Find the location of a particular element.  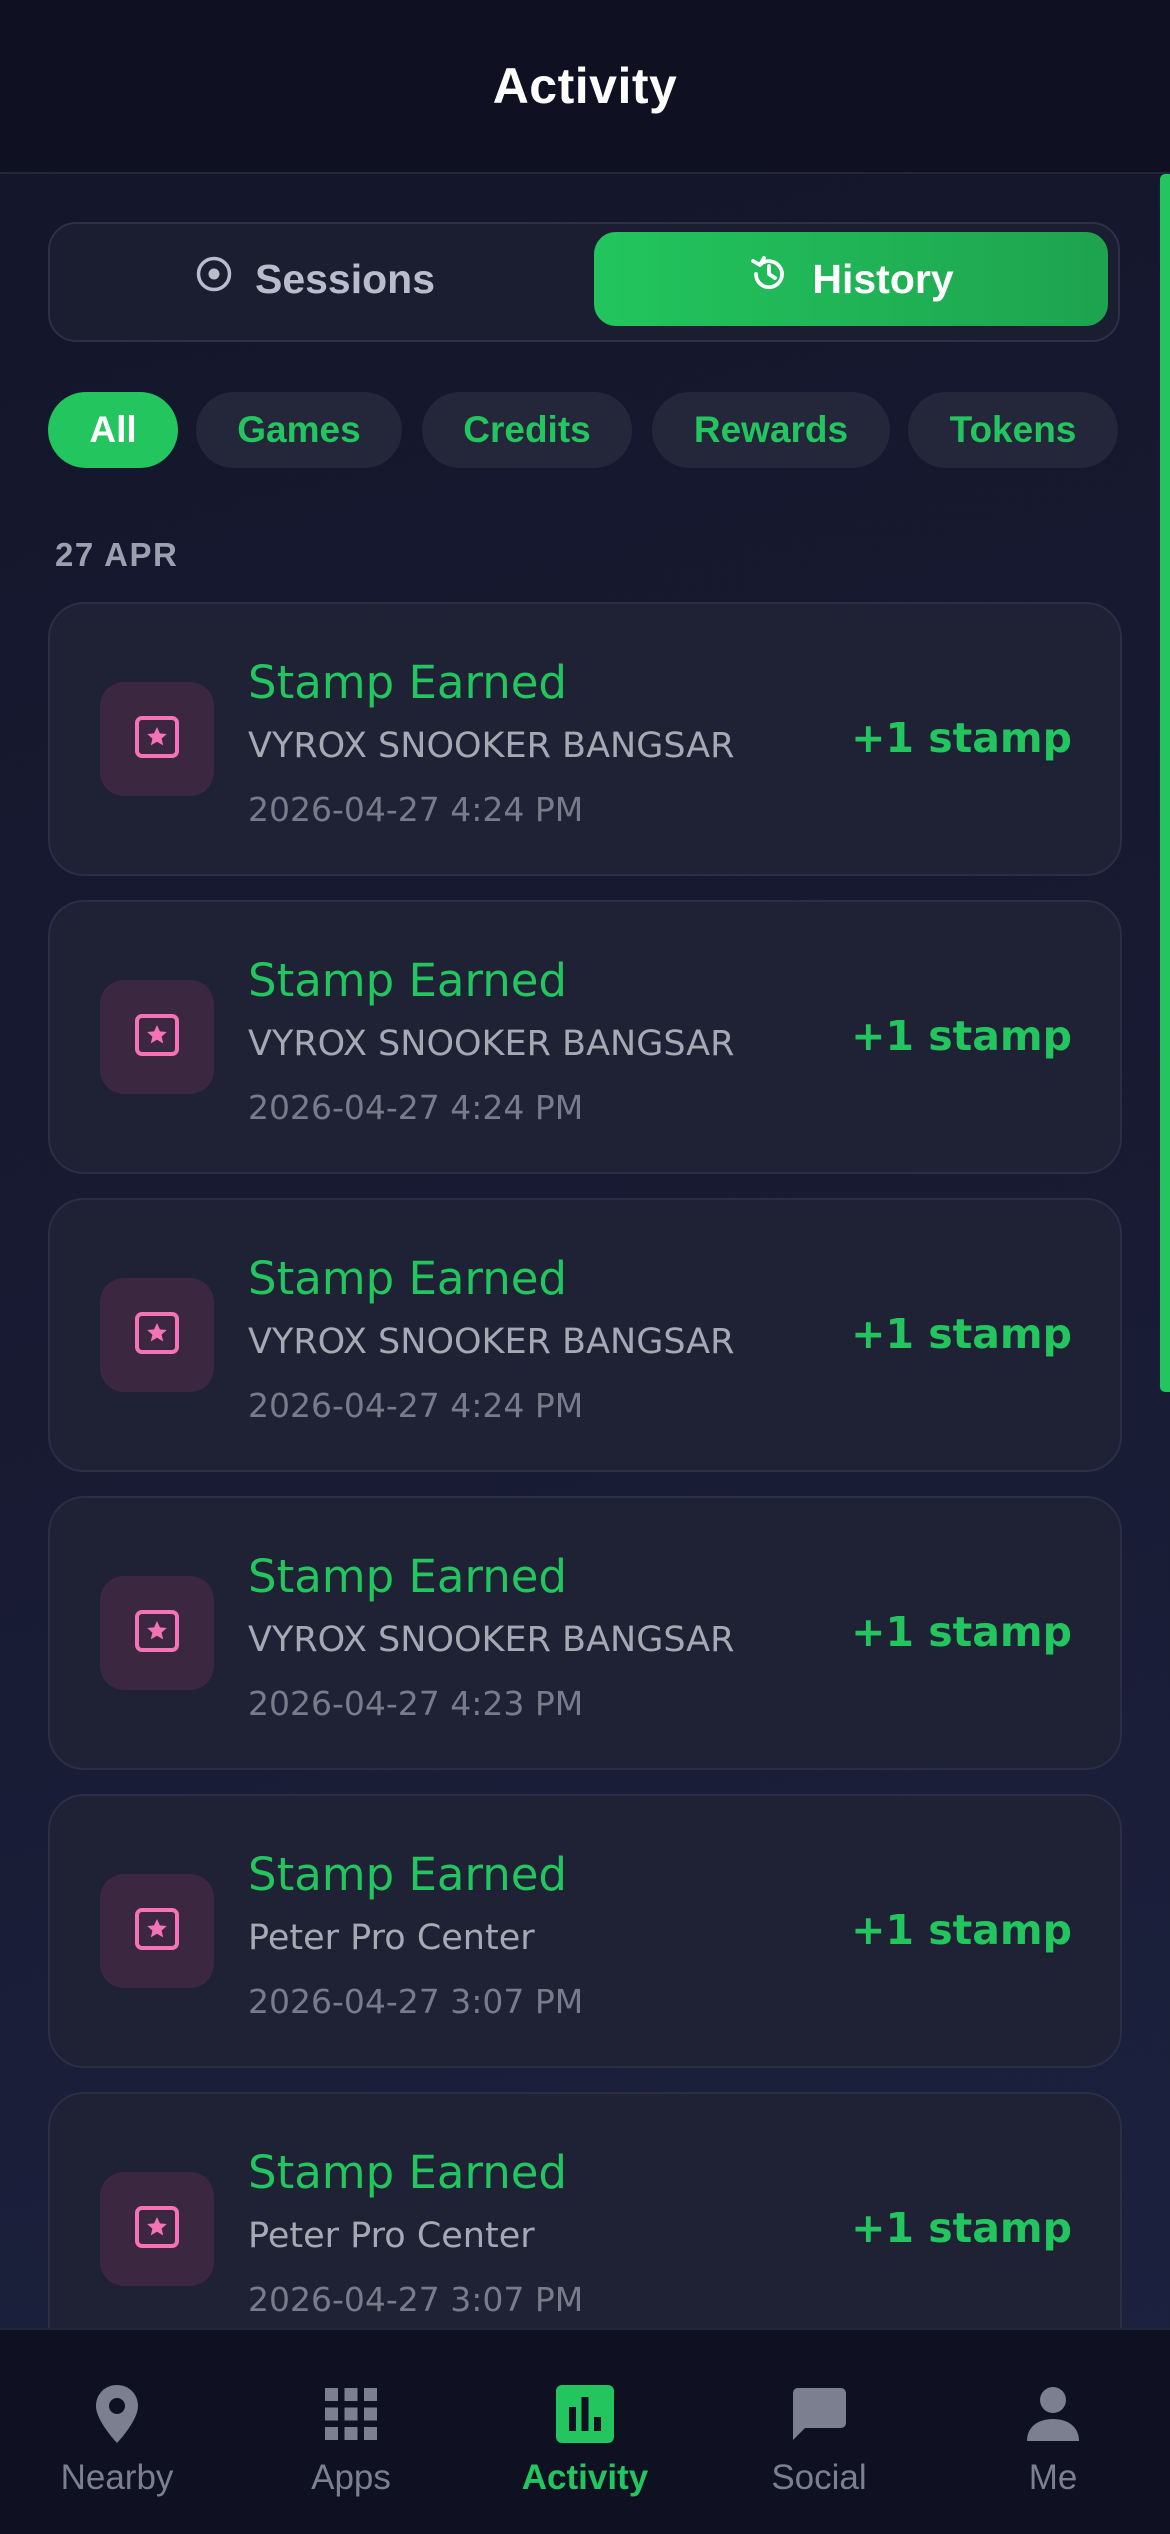

nav-item-me: Me is located at coordinates (1053, 2432).